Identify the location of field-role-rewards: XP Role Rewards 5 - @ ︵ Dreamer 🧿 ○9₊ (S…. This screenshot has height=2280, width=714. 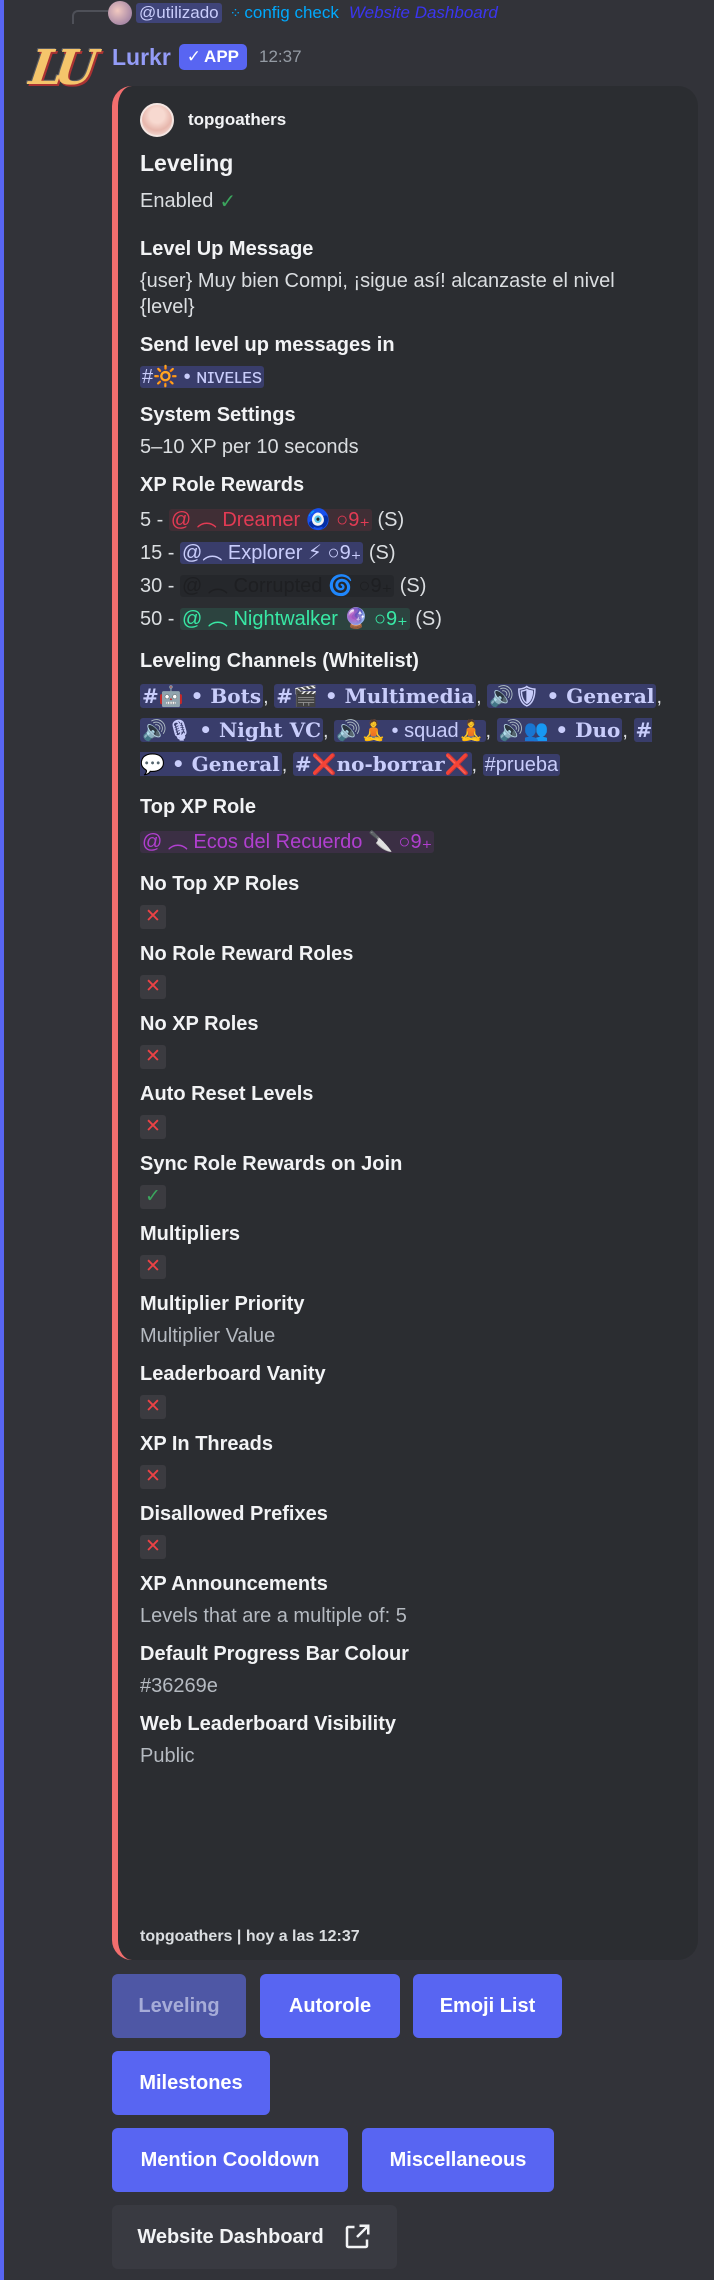
(407, 554).